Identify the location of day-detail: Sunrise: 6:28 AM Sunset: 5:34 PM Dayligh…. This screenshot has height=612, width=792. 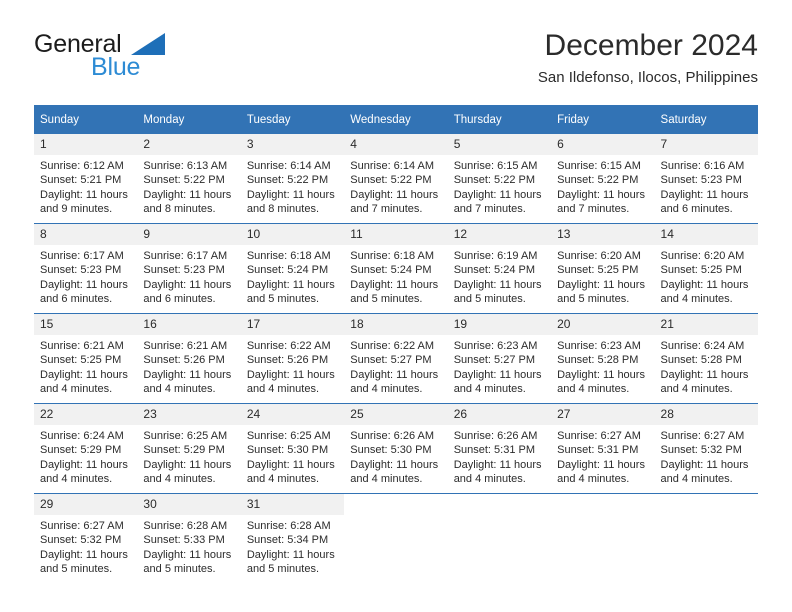
(292, 545).